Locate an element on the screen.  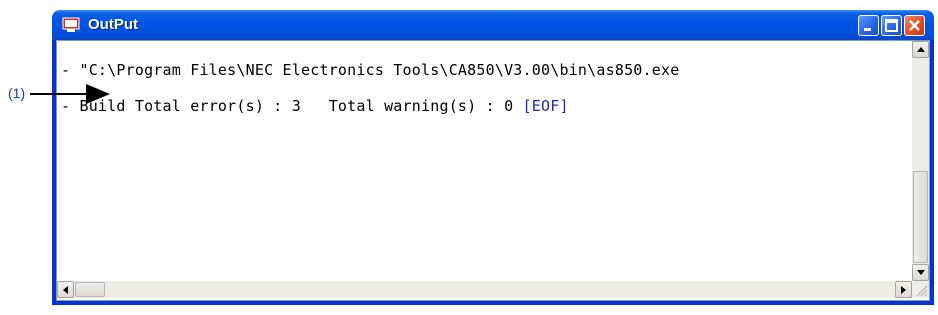
minimize-icon is located at coordinates (867, 29).